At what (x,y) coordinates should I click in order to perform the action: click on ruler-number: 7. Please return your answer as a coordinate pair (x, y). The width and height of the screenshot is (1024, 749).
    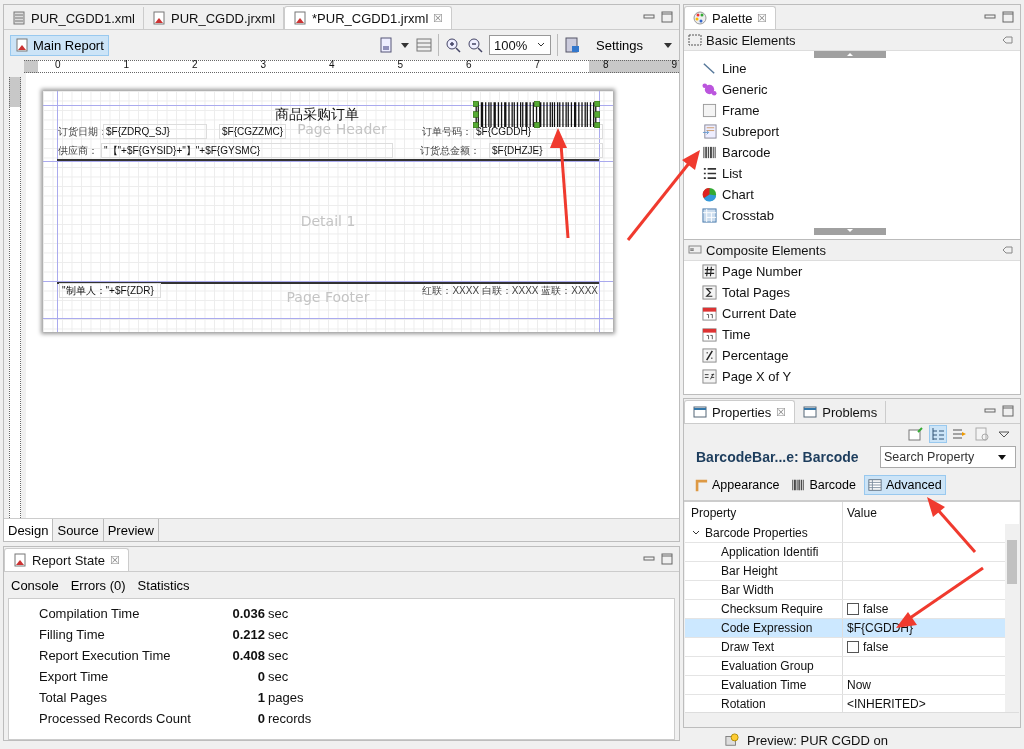
    Looking at the image, I should click on (537, 65).